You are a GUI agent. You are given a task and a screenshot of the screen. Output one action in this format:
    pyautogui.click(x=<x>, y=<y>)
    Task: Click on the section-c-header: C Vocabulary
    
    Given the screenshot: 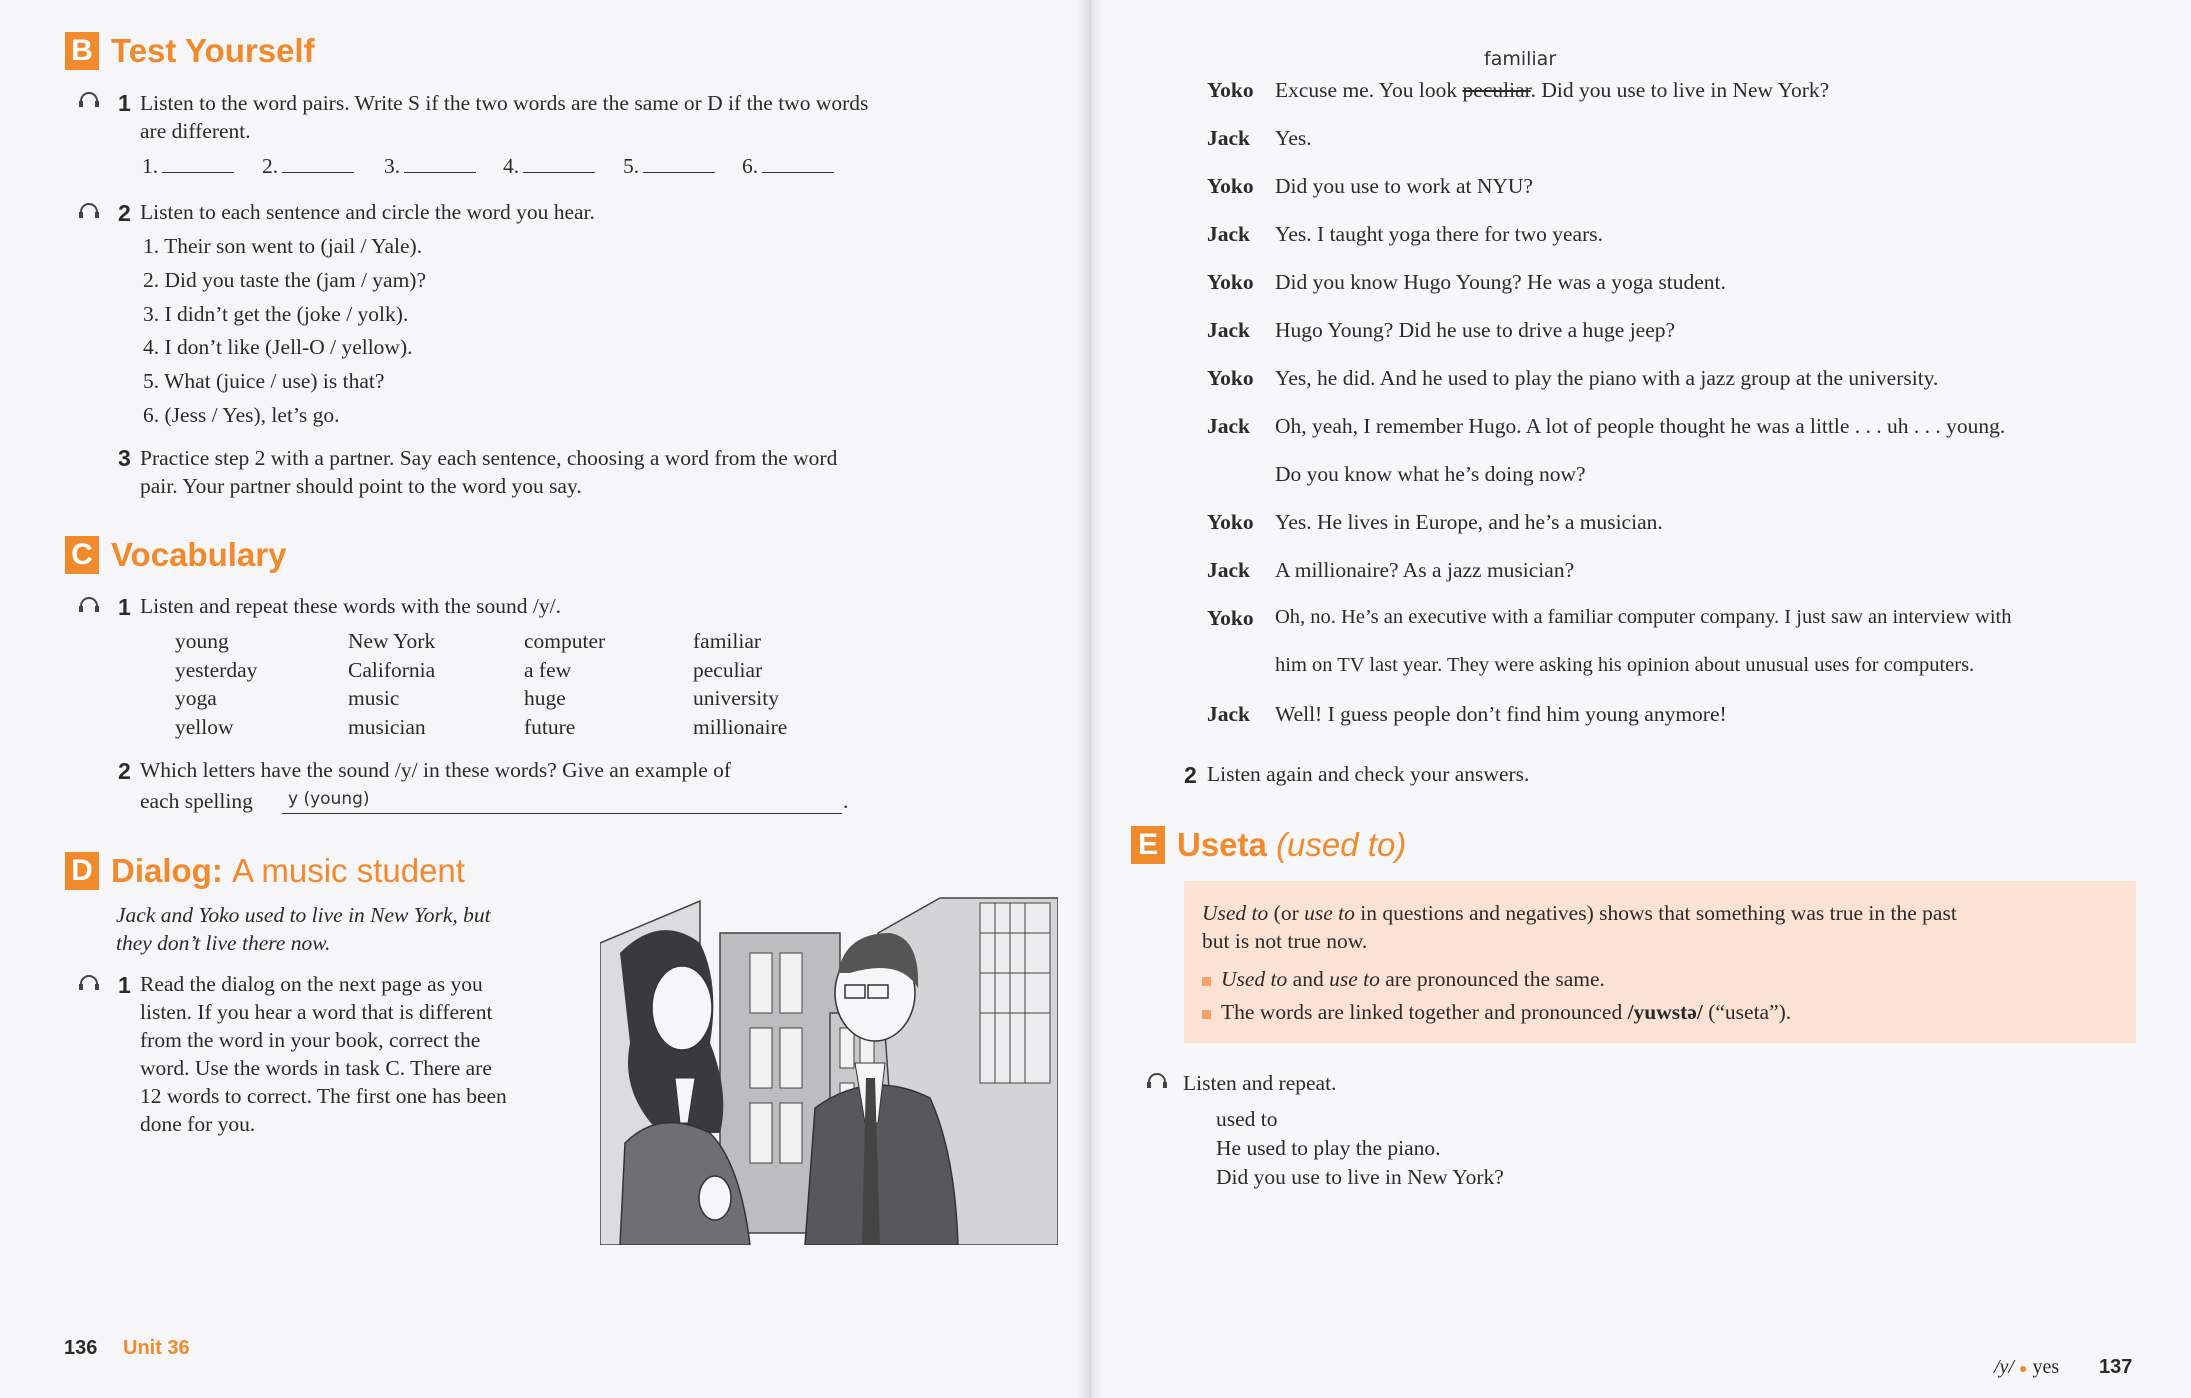 What is the action you would take?
    pyautogui.click(x=175, y=555)
    